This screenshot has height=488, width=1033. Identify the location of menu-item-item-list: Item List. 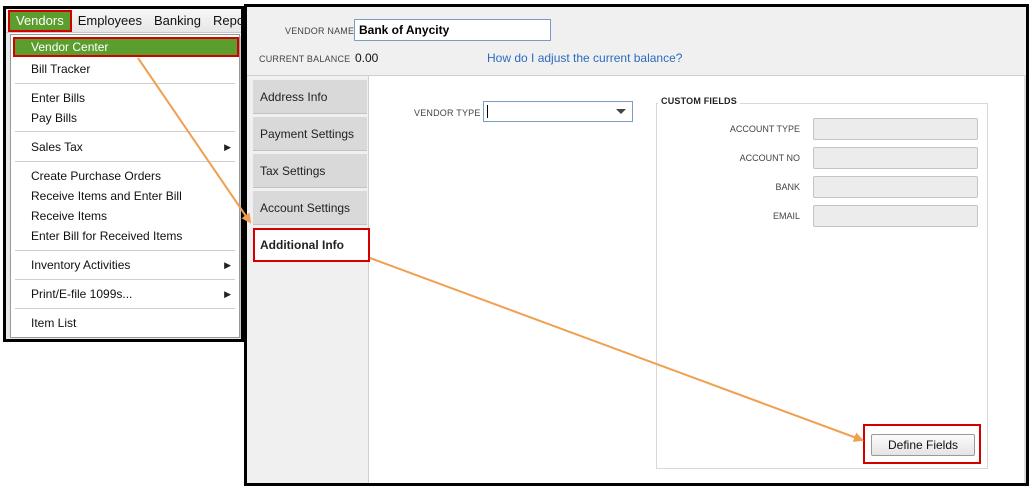
(125, 323).